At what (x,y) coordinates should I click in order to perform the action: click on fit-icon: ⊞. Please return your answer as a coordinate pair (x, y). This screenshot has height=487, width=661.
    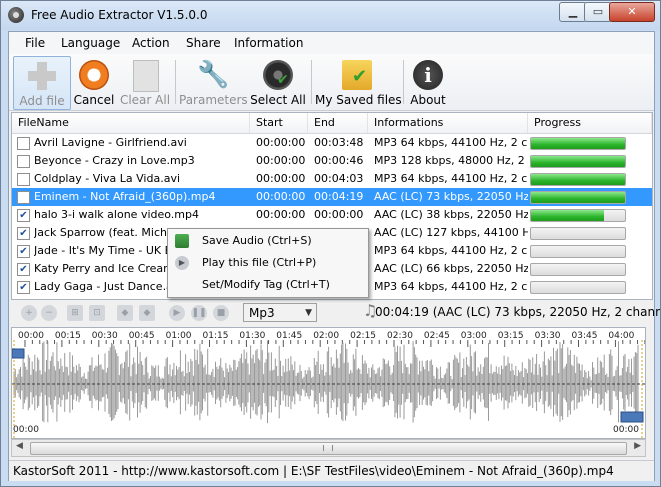
    Looking at the image, I should click on (75, 313).